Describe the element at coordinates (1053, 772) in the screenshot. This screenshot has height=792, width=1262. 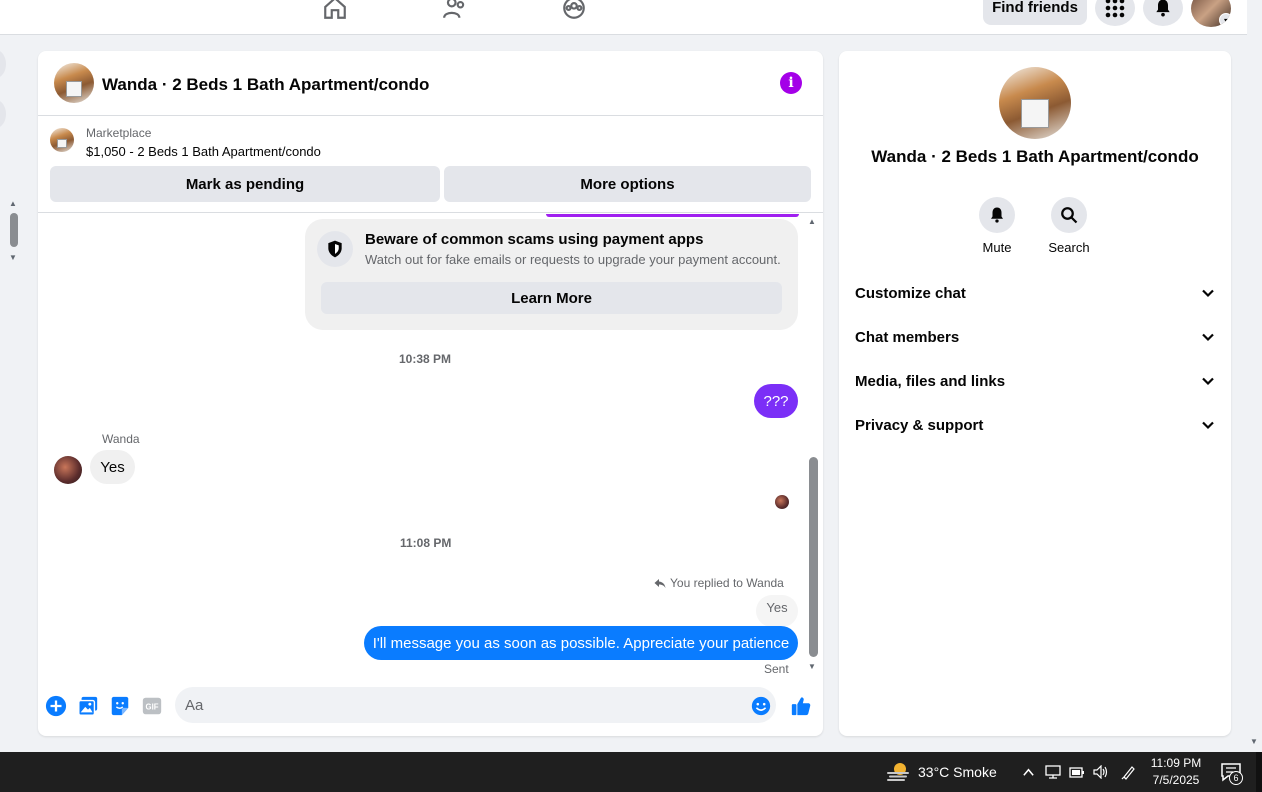
I see `network-icon` at that location.